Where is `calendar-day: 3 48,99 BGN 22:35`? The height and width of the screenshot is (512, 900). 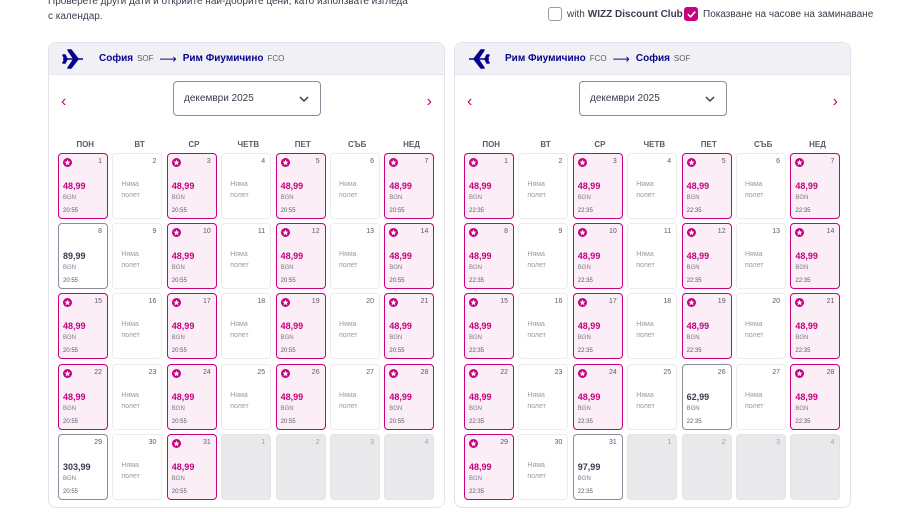
calendar-day: 3 48,99 BGN 22:35 is located at coordinates (597, 186).